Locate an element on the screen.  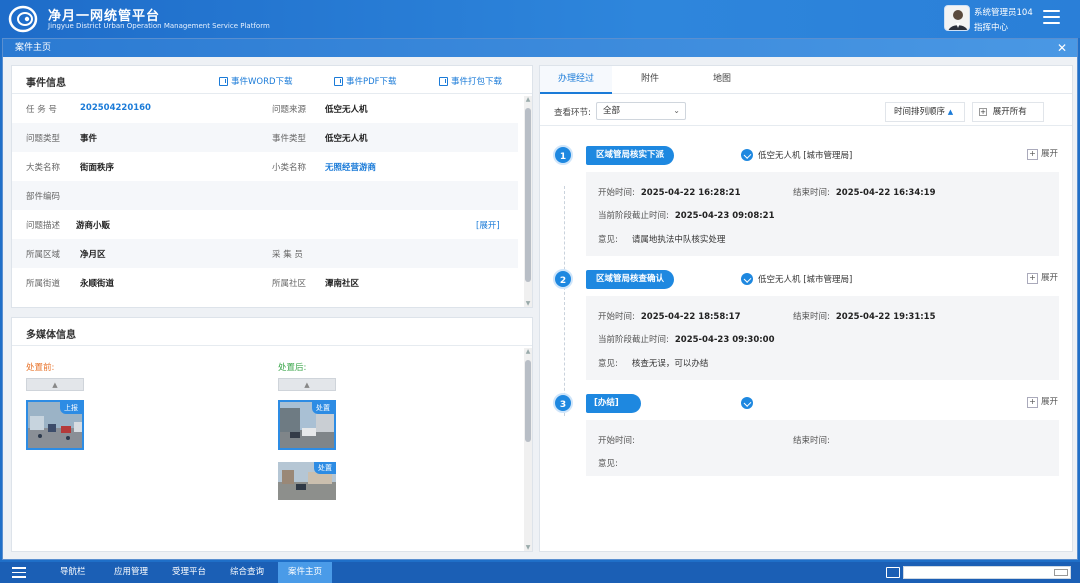
media-title: 多媒体信息 is located at coordinates (51, 335).